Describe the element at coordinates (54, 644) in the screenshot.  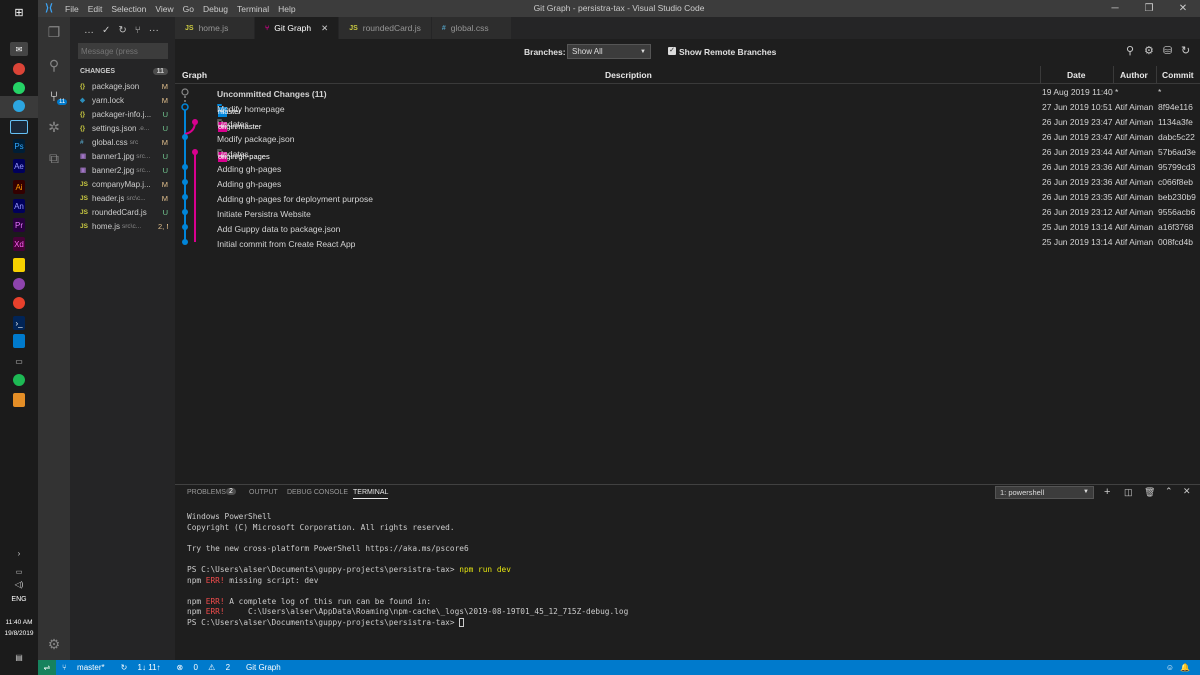
I see `gear-icon: ⚙` at that location.